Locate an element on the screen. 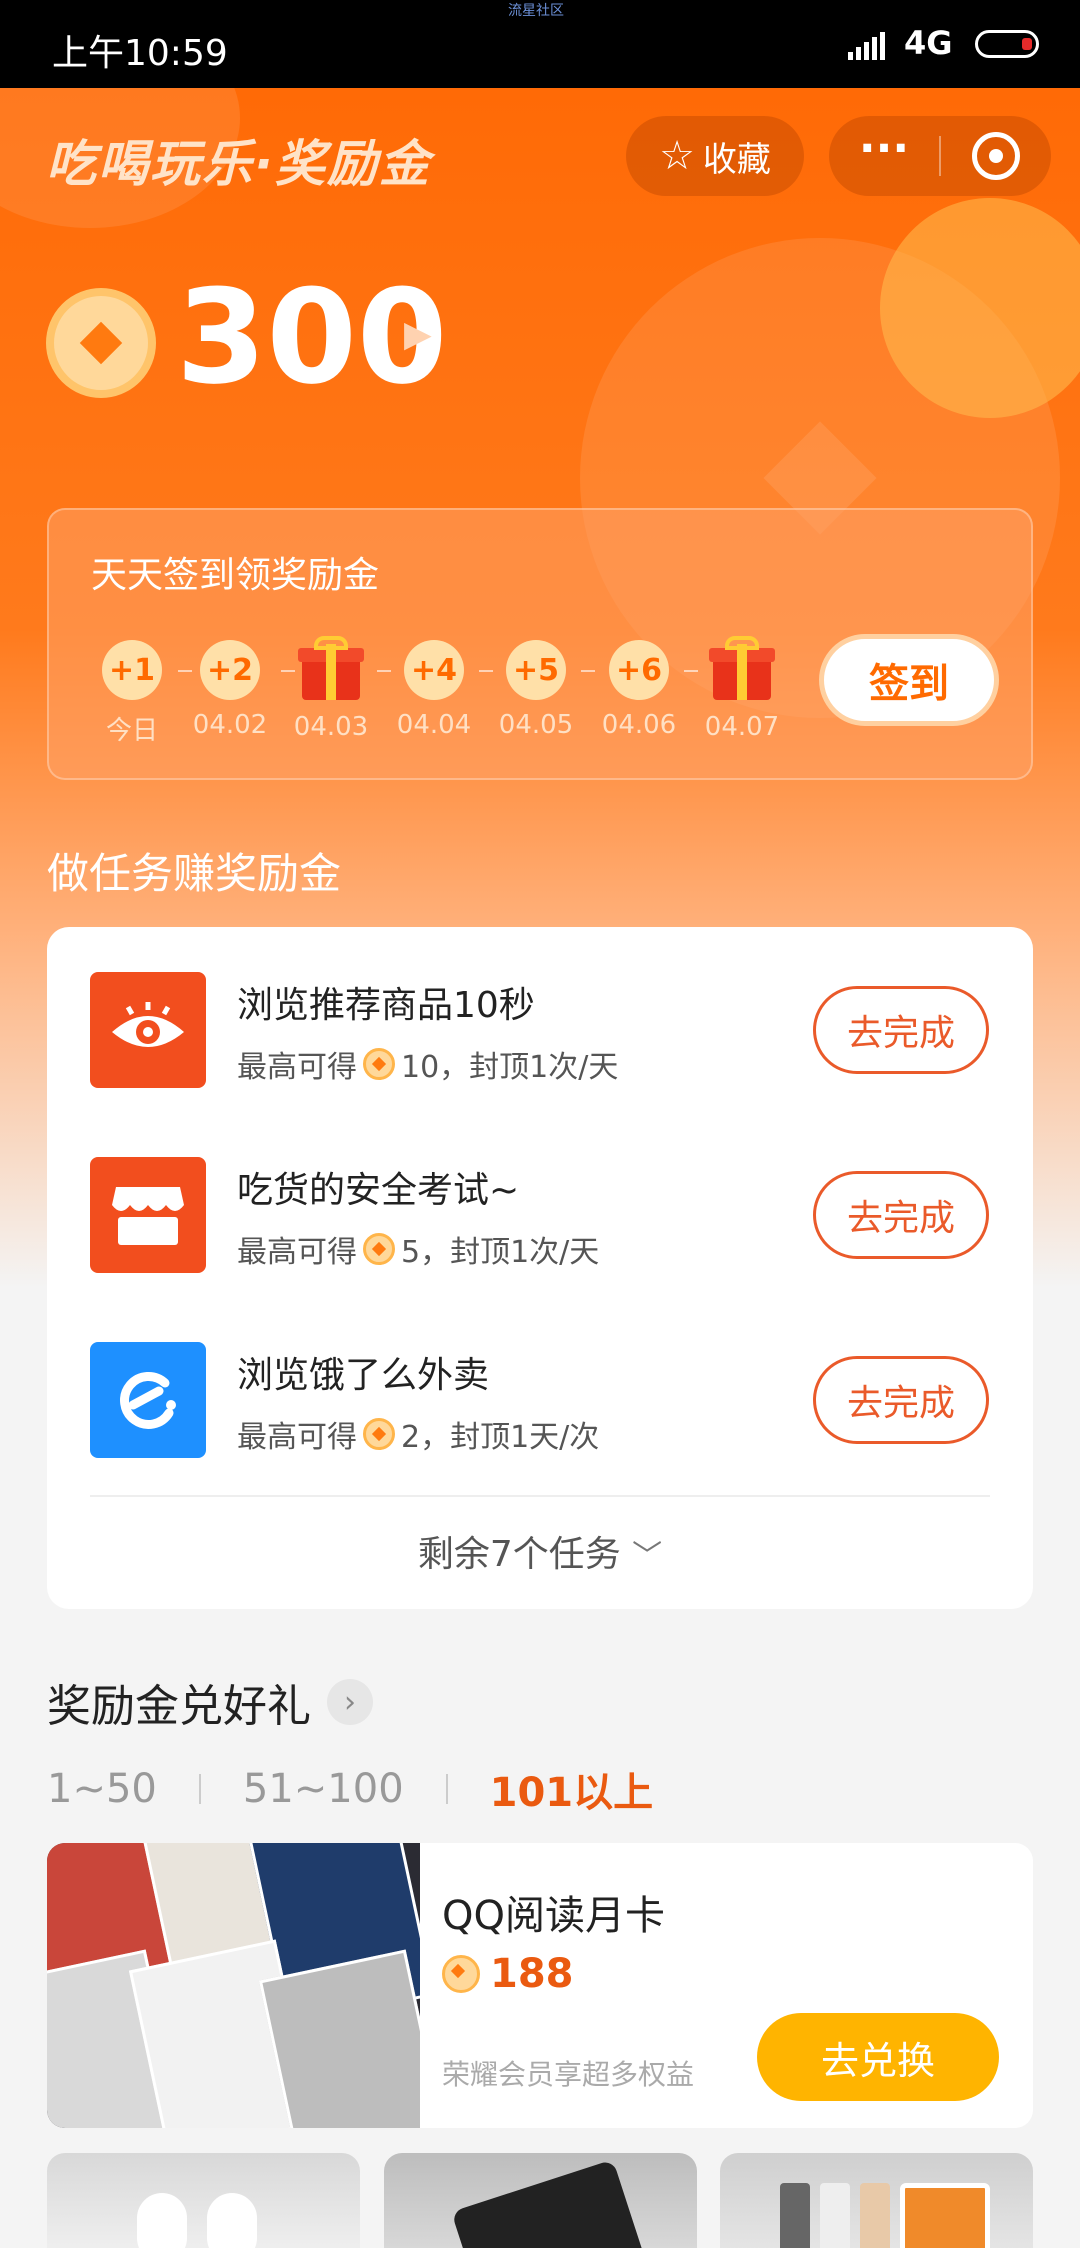 The image size is (1080, 2248). day-date: 04.06 is located at coordinates (639, 725).